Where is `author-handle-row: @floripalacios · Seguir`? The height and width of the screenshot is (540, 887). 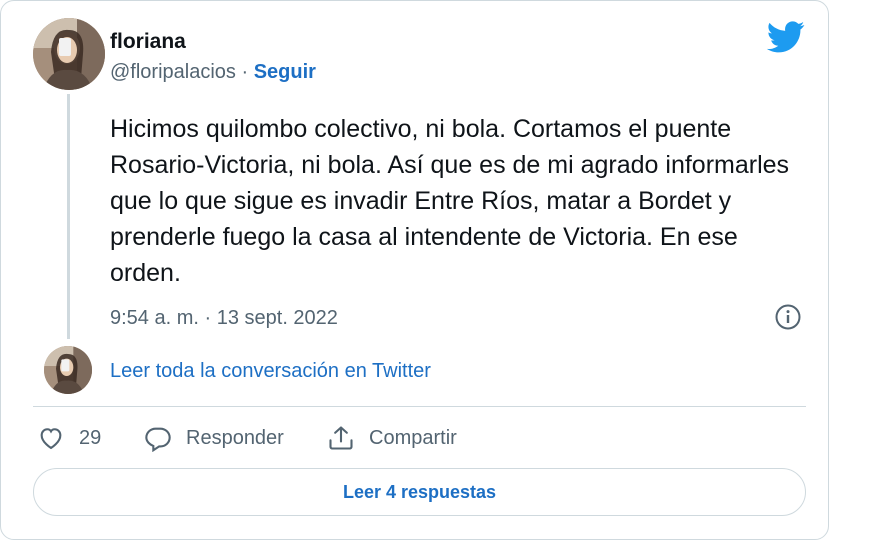
author-handle-row: @floripalacios · Seguir is located at coordinates (213, 72).